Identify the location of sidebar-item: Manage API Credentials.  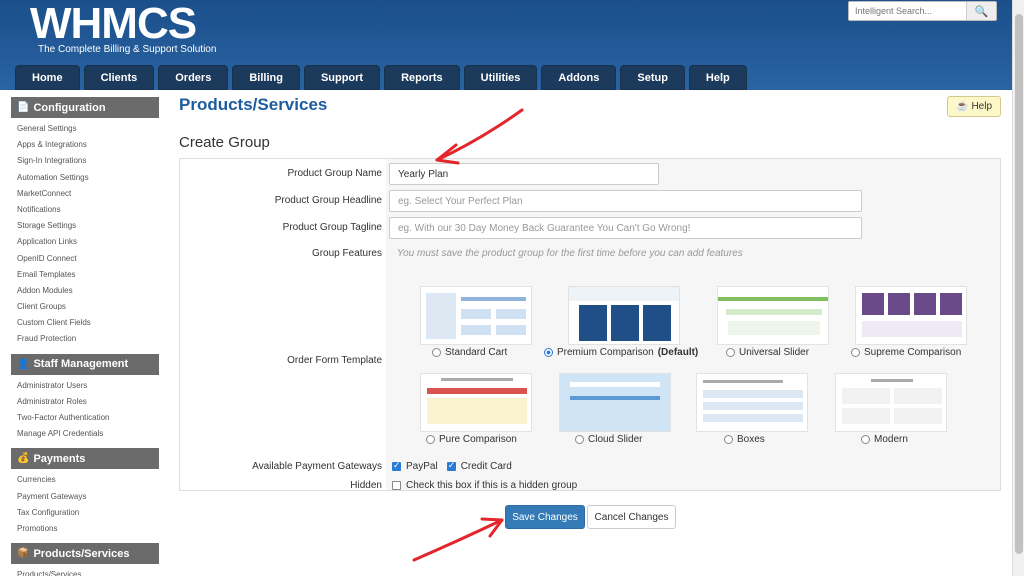
(88, 434).